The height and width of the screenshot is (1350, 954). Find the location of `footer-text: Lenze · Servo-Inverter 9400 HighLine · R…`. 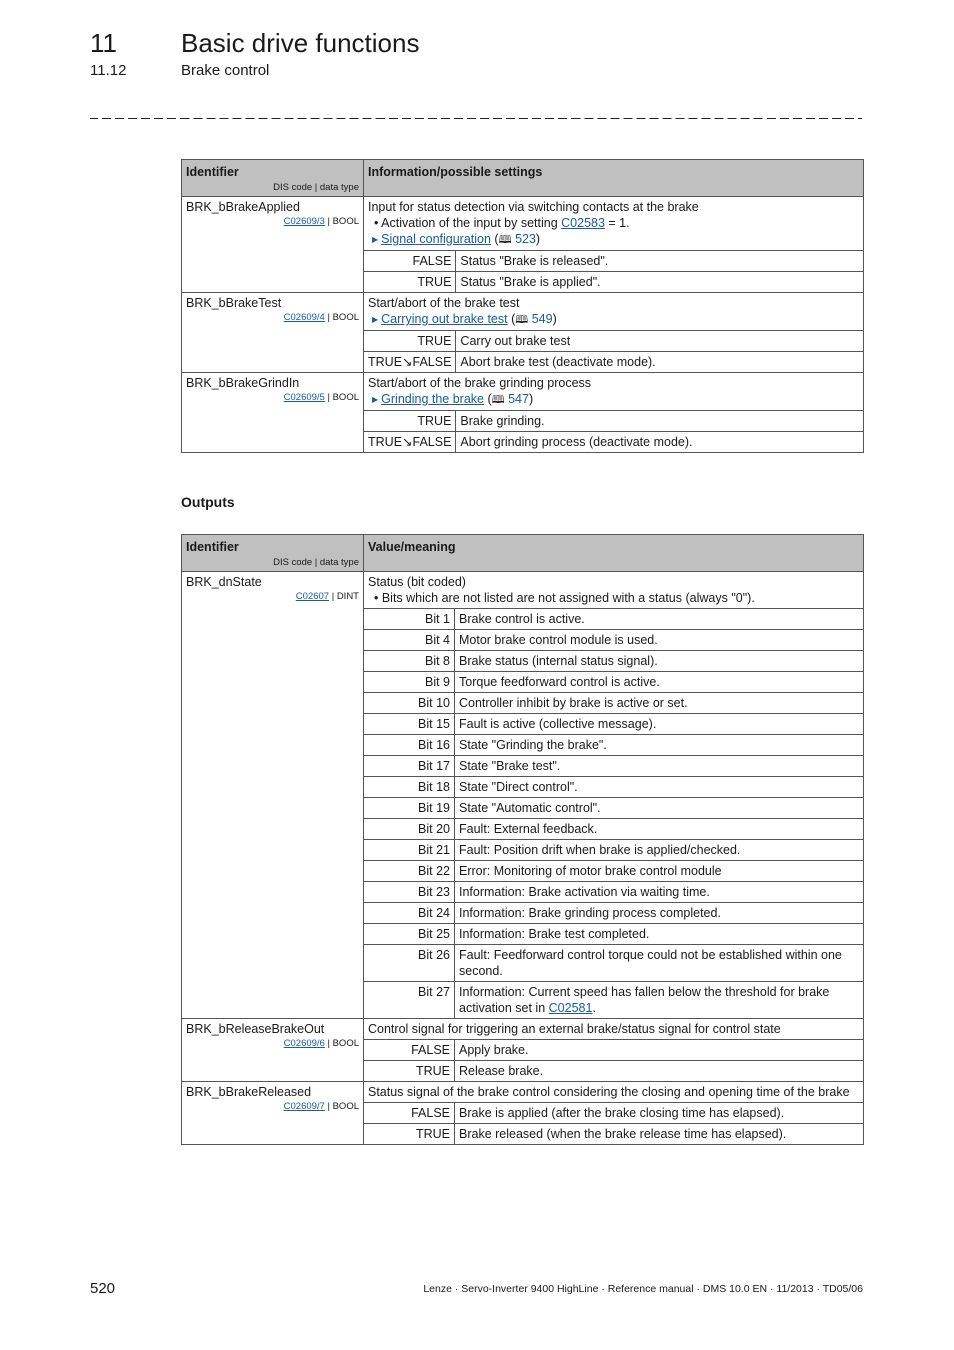

footer-text: Lenze · Servo-Inverter 9400 HighLine · R… is located at coordinates (643, 1289).